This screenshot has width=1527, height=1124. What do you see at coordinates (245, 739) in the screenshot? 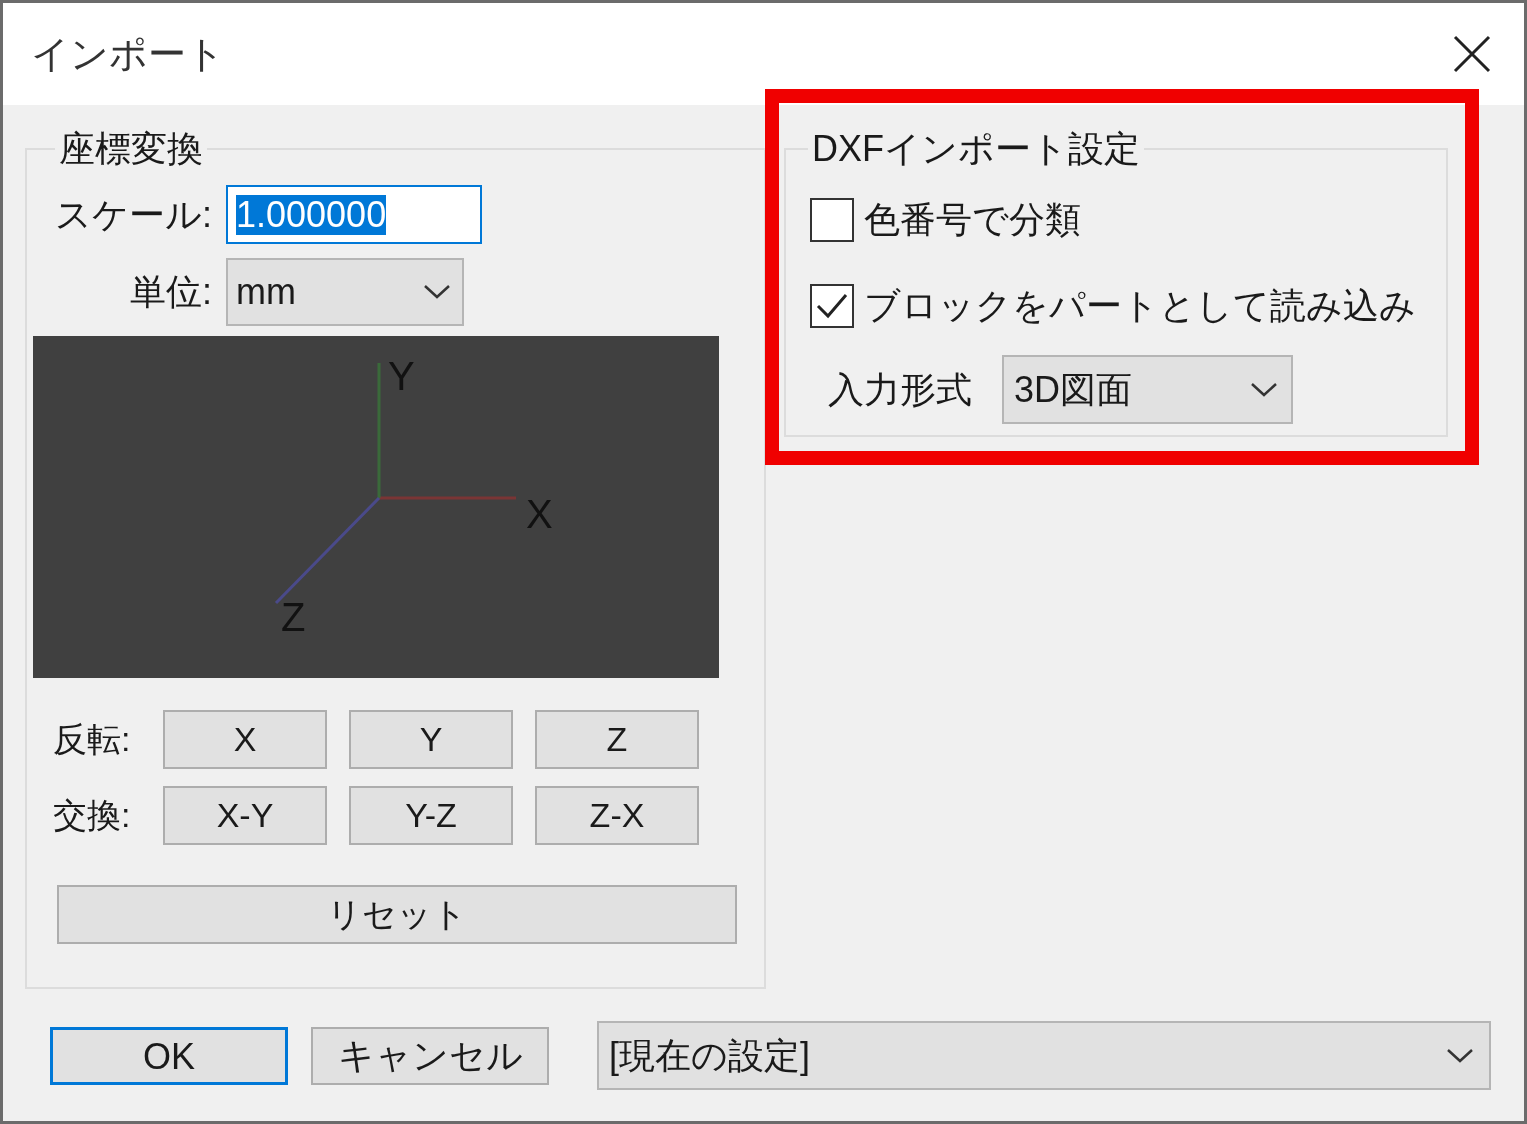
I see `axis-button: X` at bounding box center [245, 739].